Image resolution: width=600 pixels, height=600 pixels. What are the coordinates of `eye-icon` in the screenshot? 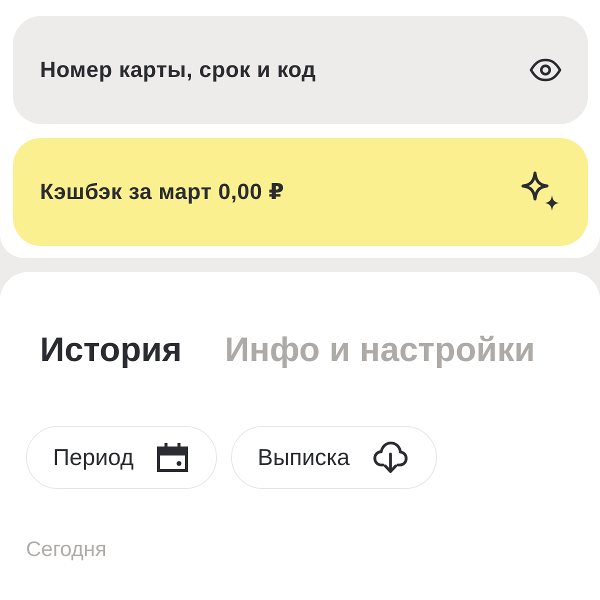 It's located at (545, 70).